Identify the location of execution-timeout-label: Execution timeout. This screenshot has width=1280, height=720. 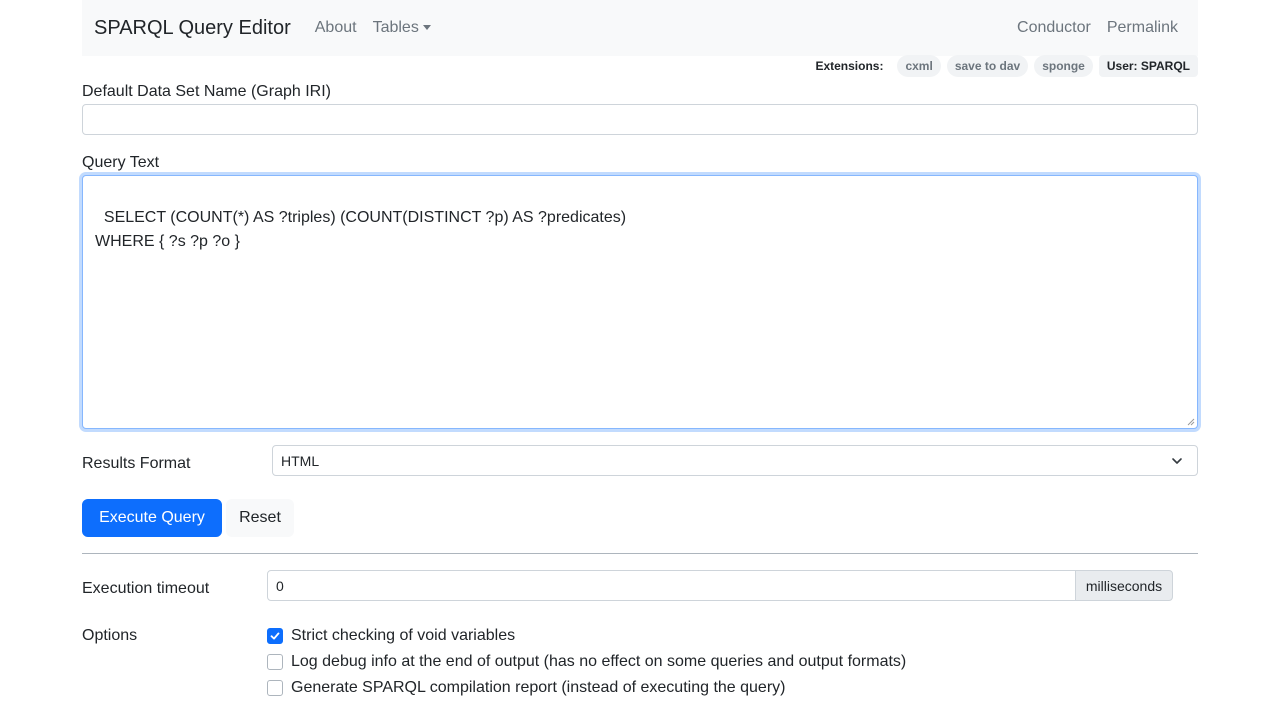
(146, 588).